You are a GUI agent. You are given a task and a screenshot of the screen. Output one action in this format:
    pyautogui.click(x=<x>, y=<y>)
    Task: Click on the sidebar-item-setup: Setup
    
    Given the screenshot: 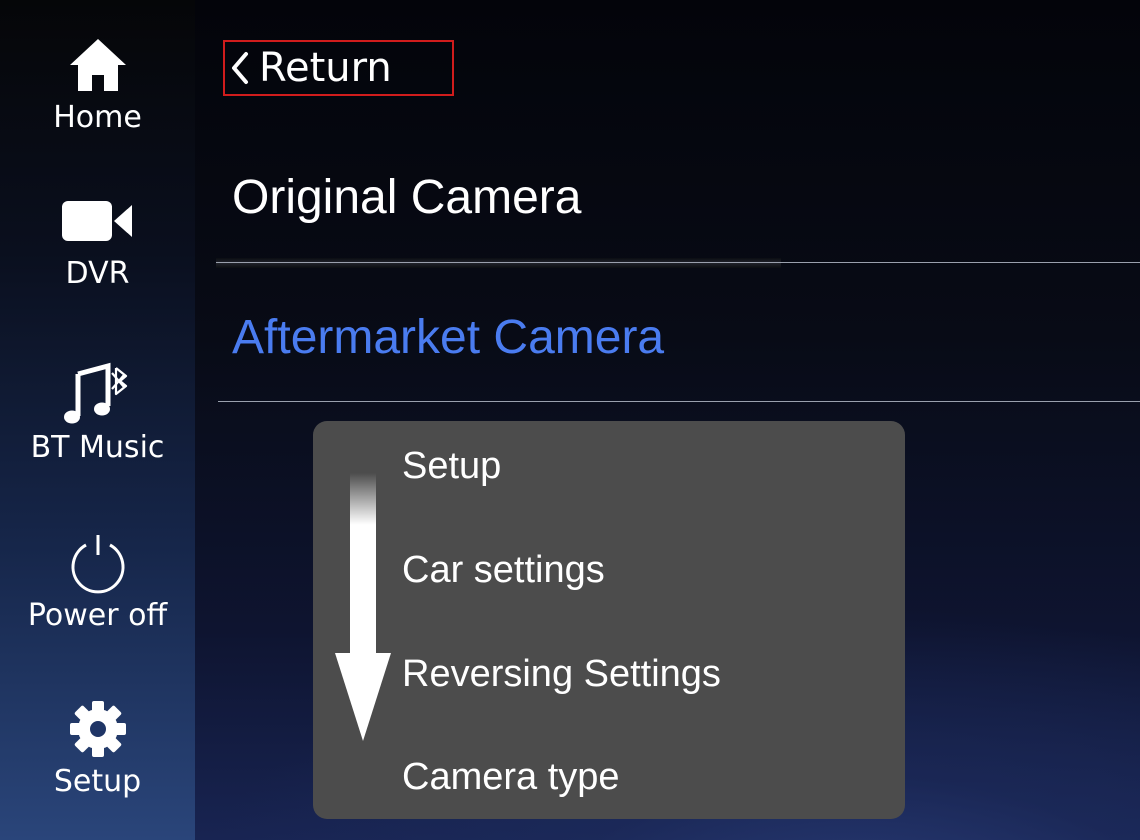 What is the action you would take?
    pyautogui.click(x=97, y=747)
    